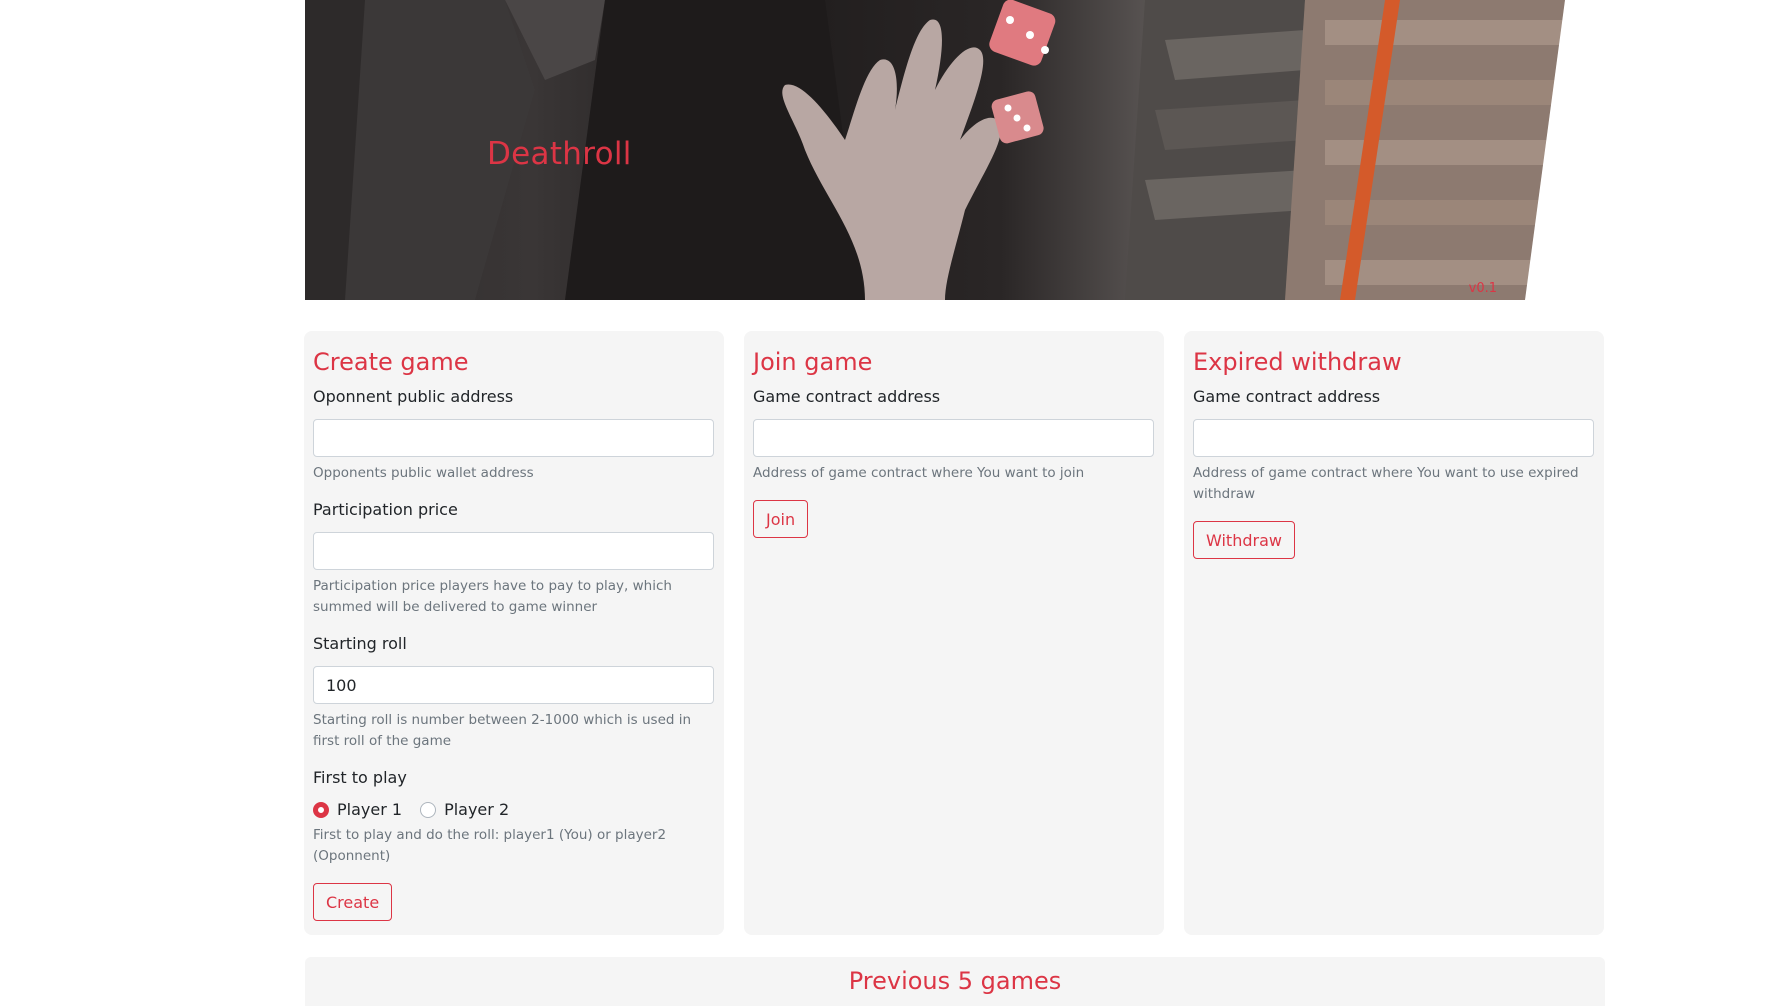  What do you see at coordinates (1393, 438) in the screenshot?
I see `withdraw-address-input` at bounding box center [1393, 438].